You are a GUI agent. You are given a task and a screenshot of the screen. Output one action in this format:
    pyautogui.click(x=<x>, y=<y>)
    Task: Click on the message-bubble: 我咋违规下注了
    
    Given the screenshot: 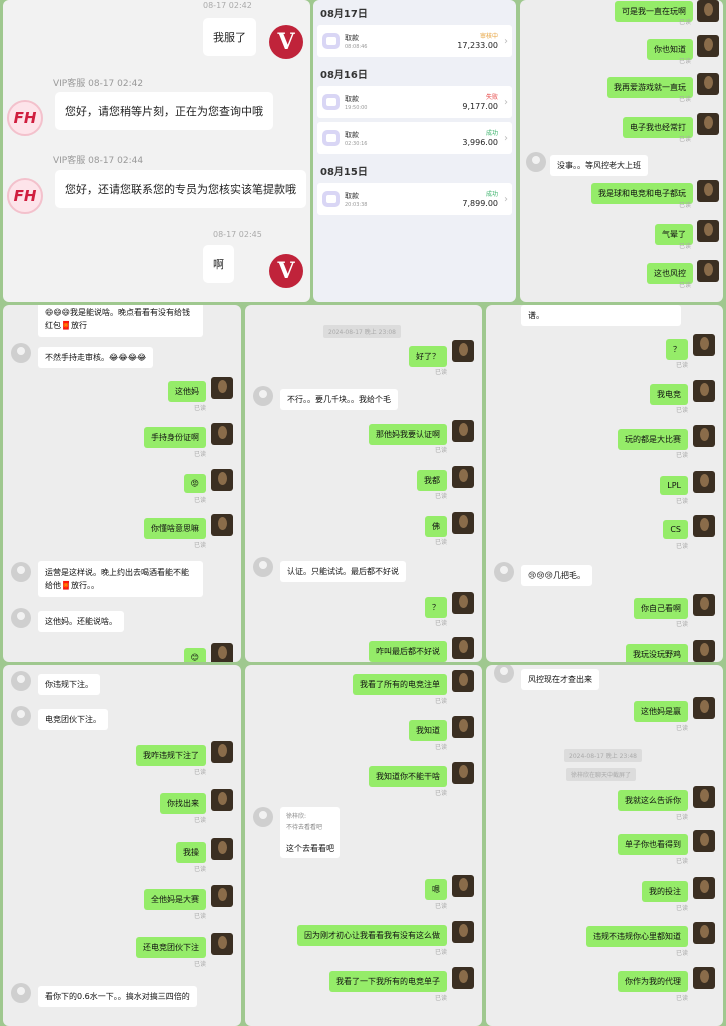 What is the action you would take?
    pyautogui.click(x=171, y=755)
    